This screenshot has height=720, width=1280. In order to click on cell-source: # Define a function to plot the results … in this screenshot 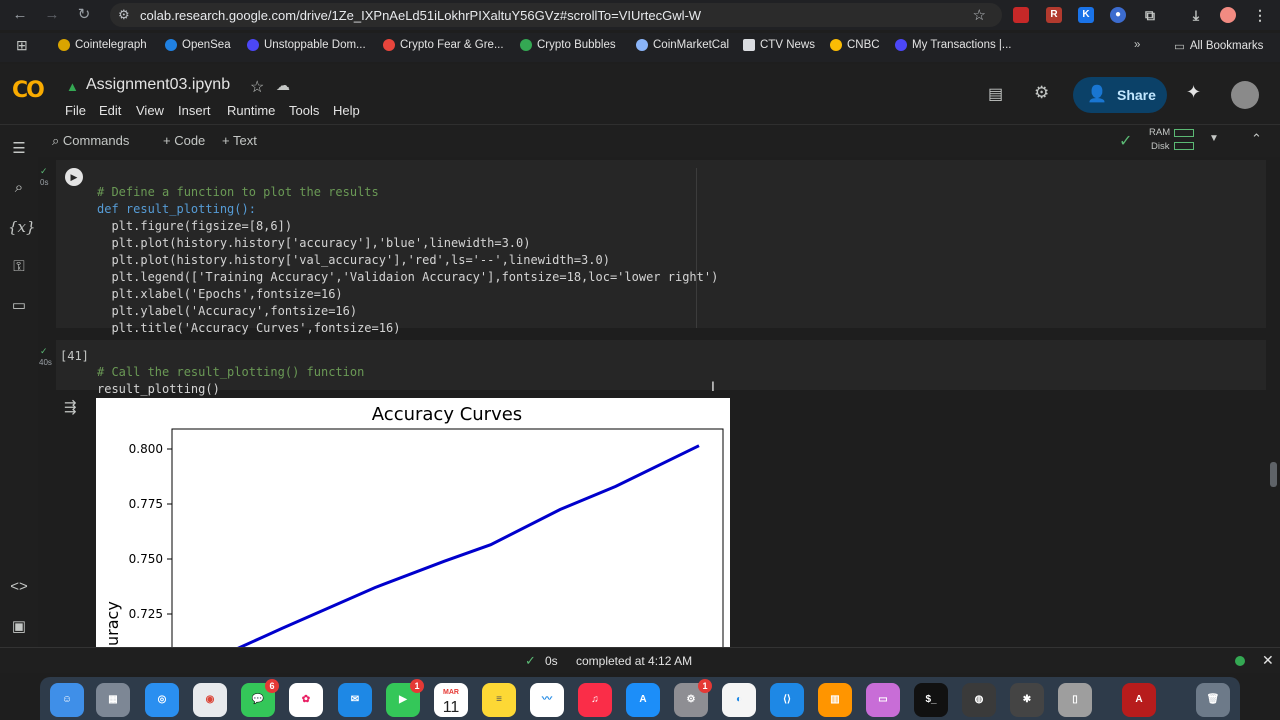, I will do `click(407, 252)`.